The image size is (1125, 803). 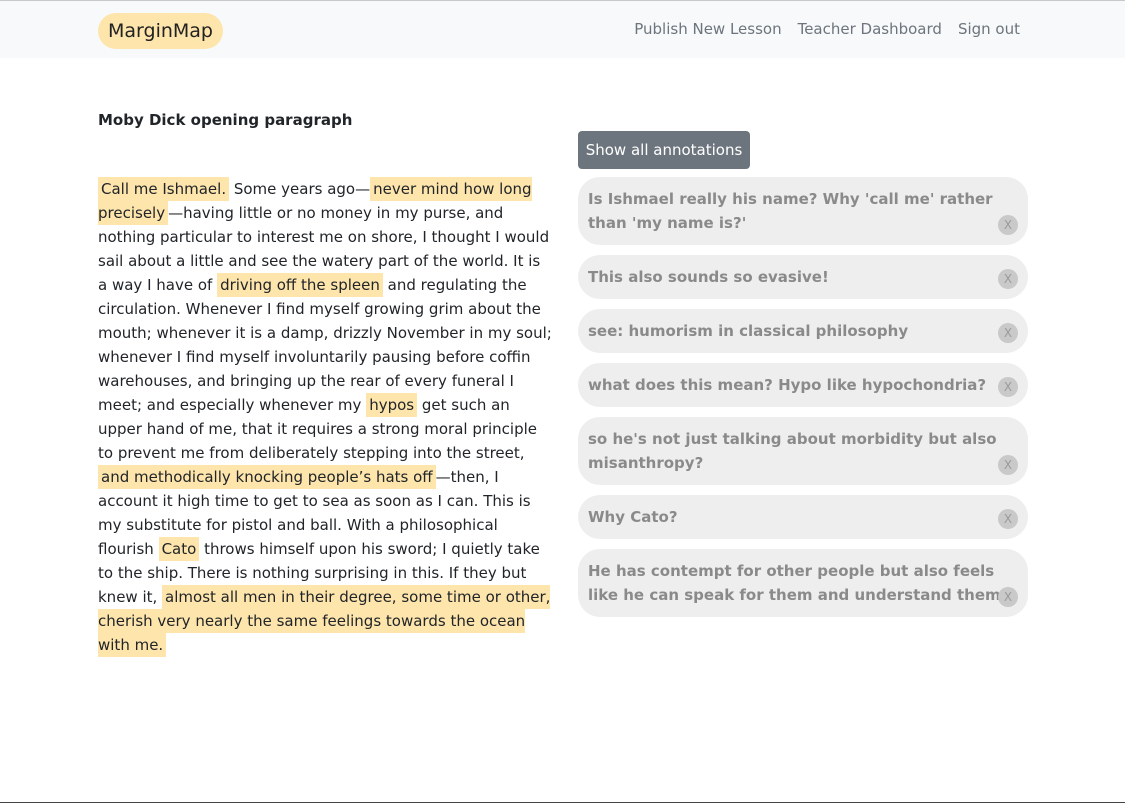 I want to click on highlight-segment: Cato, so click(x=179, y=549).